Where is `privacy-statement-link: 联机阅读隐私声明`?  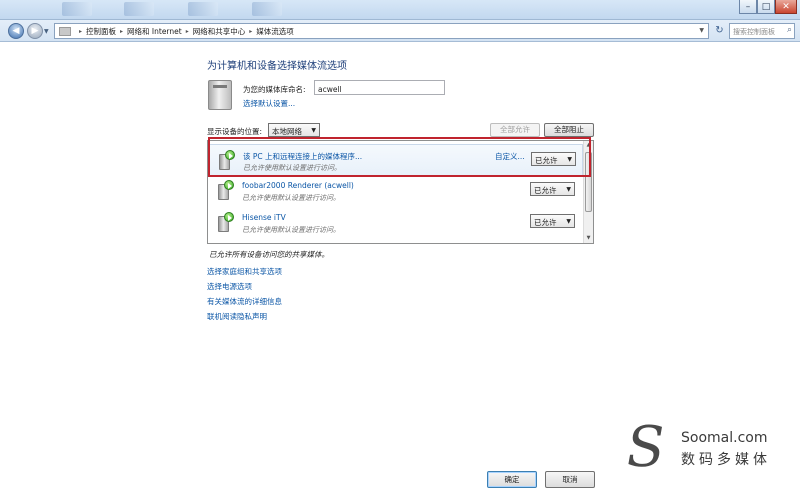 privacy-statement-link: 联机阅读隐私声明 is located at coordinates (244, 316).